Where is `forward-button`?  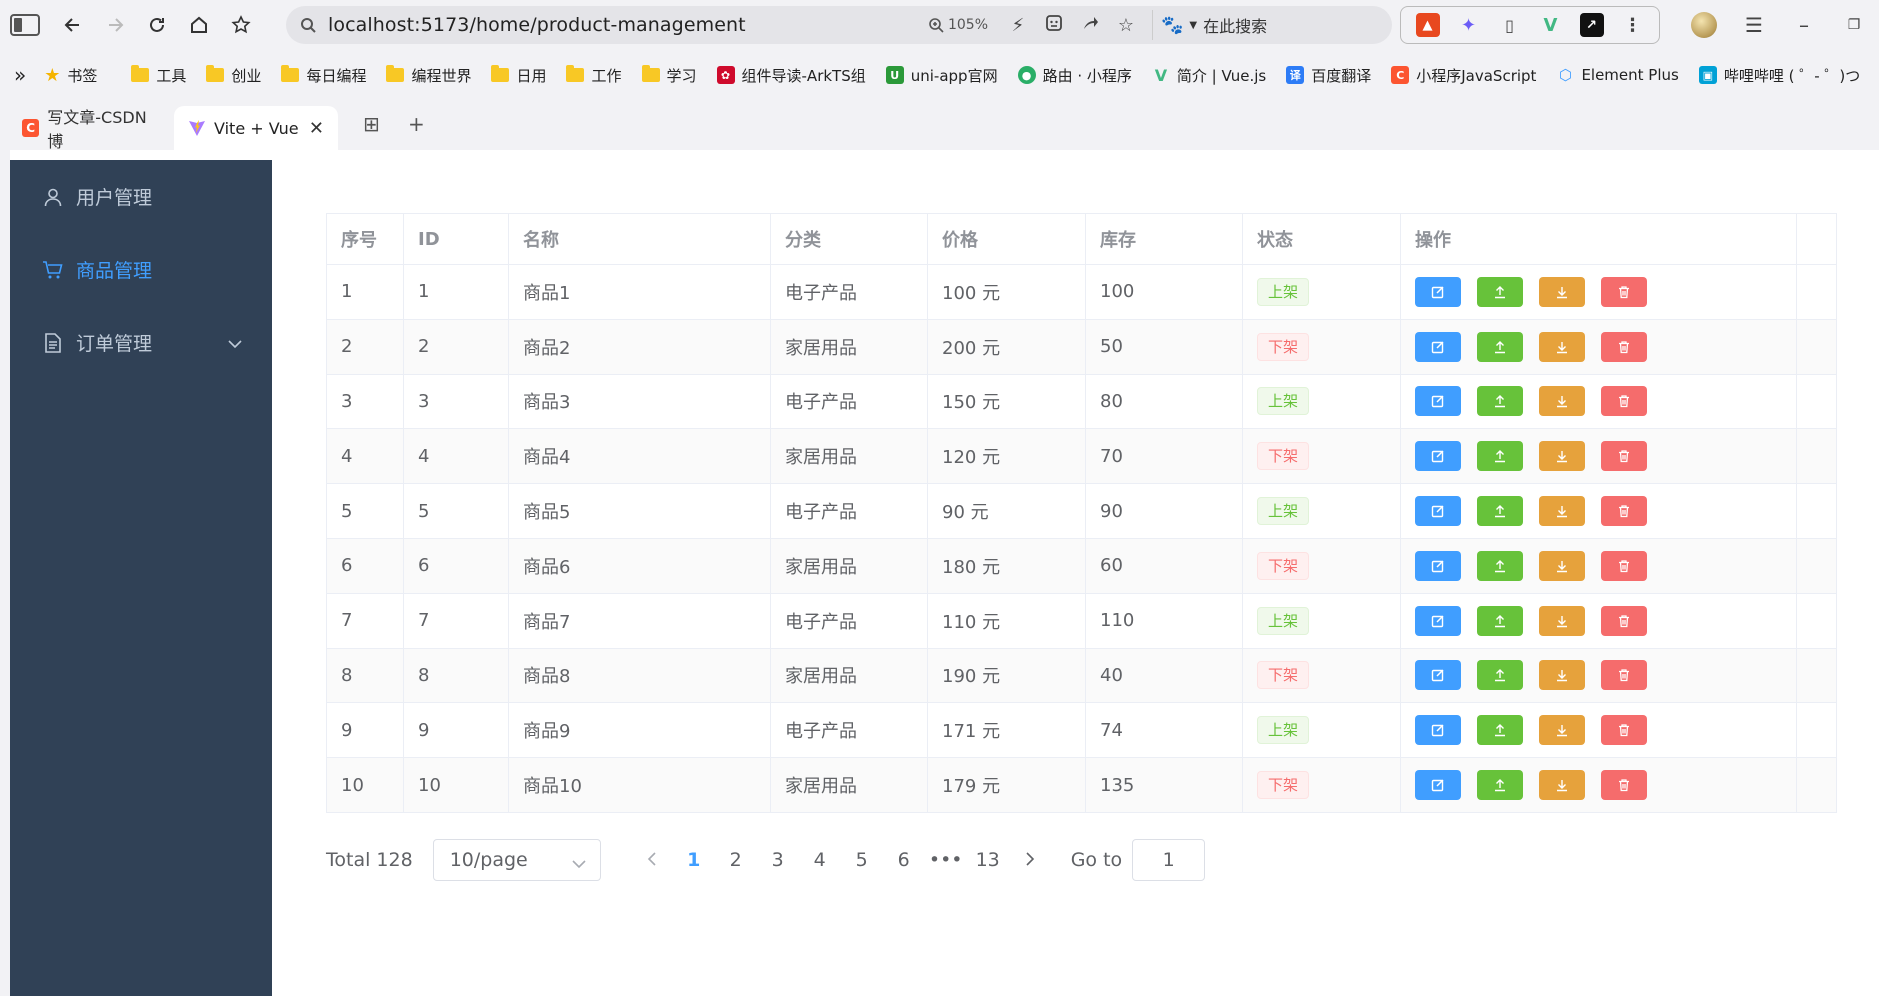
forward-button is located at coordinates (115, 25).